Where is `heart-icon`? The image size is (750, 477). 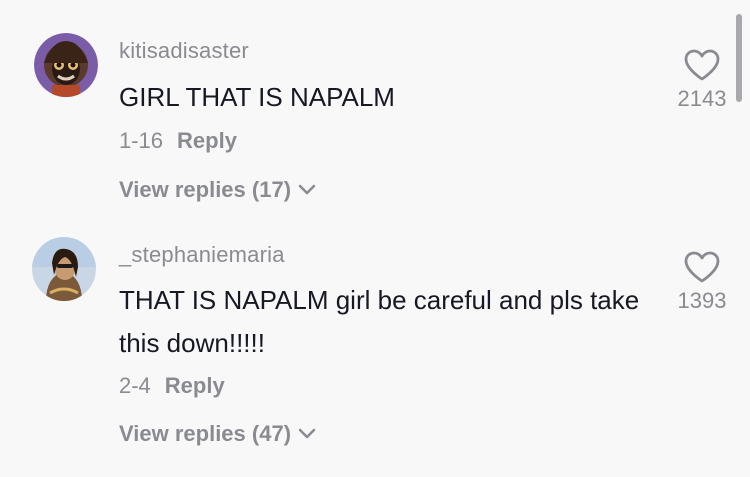
heart-icon is located at coordinates (702, 267).